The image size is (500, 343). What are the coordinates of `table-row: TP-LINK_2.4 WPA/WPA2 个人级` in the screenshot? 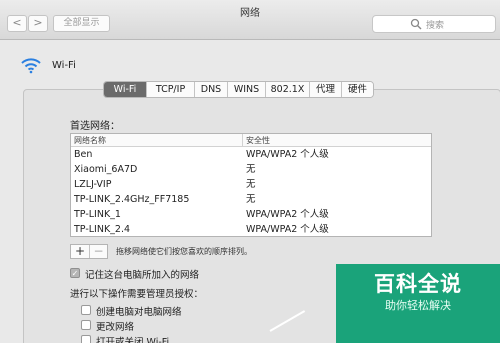 It's located at (251, 229).